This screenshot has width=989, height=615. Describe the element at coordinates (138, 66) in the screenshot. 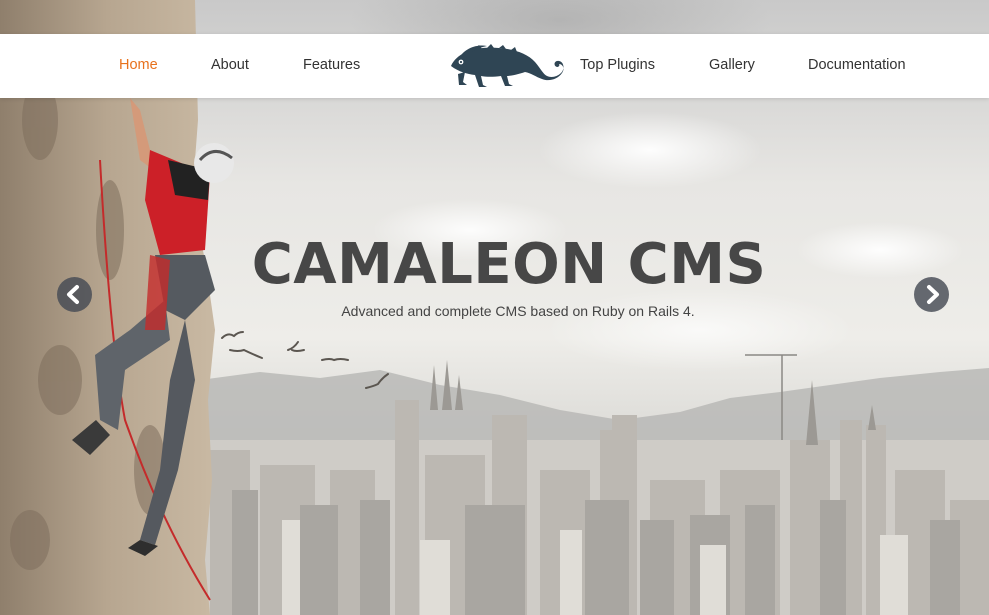

I see `nav-home-link: Home` at that location.